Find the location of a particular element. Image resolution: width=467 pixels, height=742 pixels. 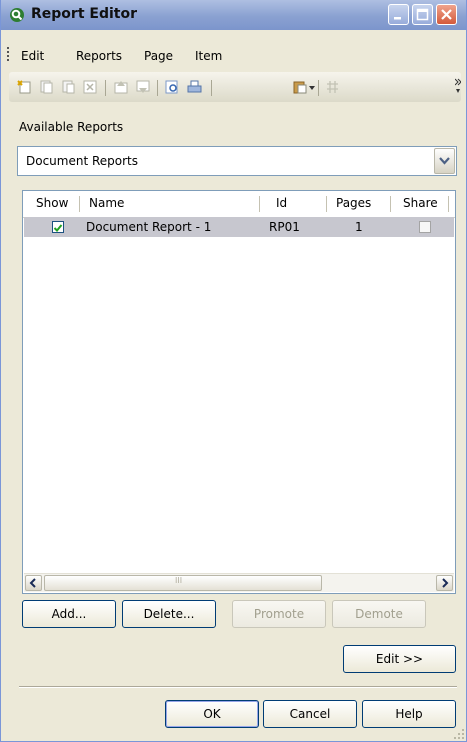

arrow-left-icon is located at coordinates (32, 583).